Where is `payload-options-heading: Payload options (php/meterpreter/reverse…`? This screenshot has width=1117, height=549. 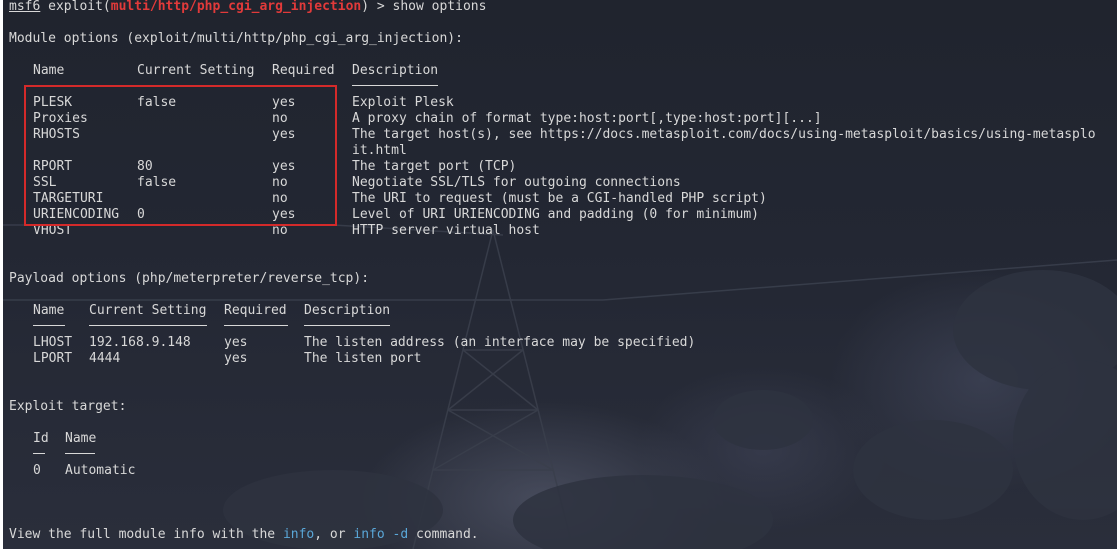 payload-options-heading: Payload options (php/meterpreter/reverse… is located at coordinates (189, 278).